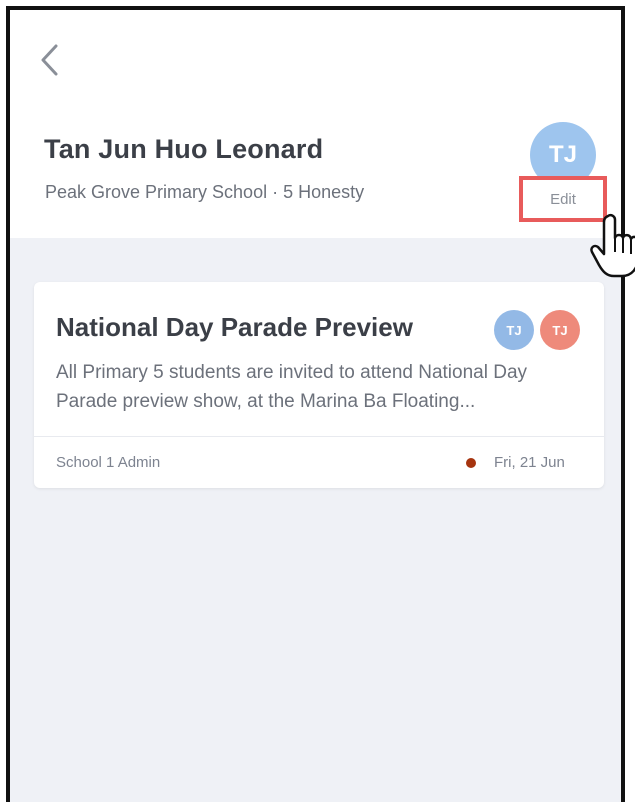  What do you see at coordinates (205, 192) in the screenshot?
I see `school-class-line: Peak Grove Primary School · 5 Honesty` at bounding box center [205, 192].